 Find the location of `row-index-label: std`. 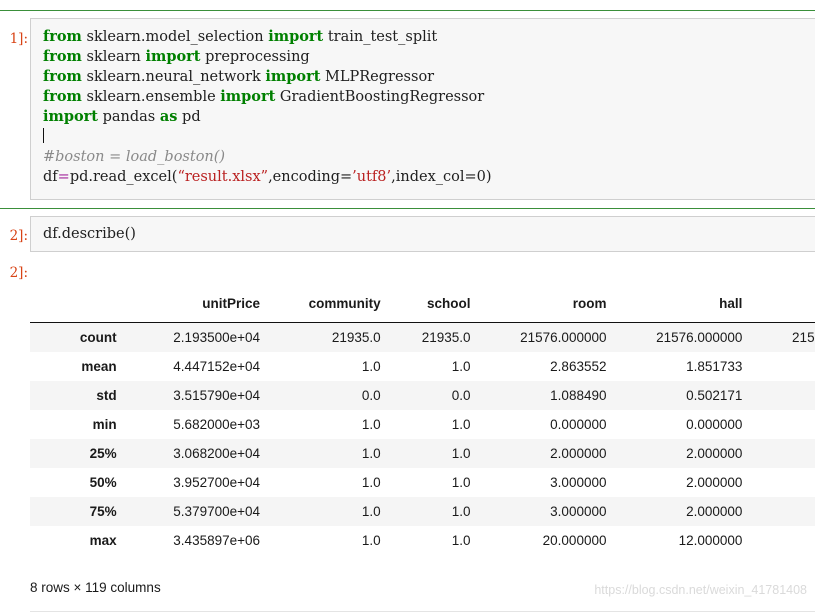

row-index-label: std is located at coordinates (106, 395).